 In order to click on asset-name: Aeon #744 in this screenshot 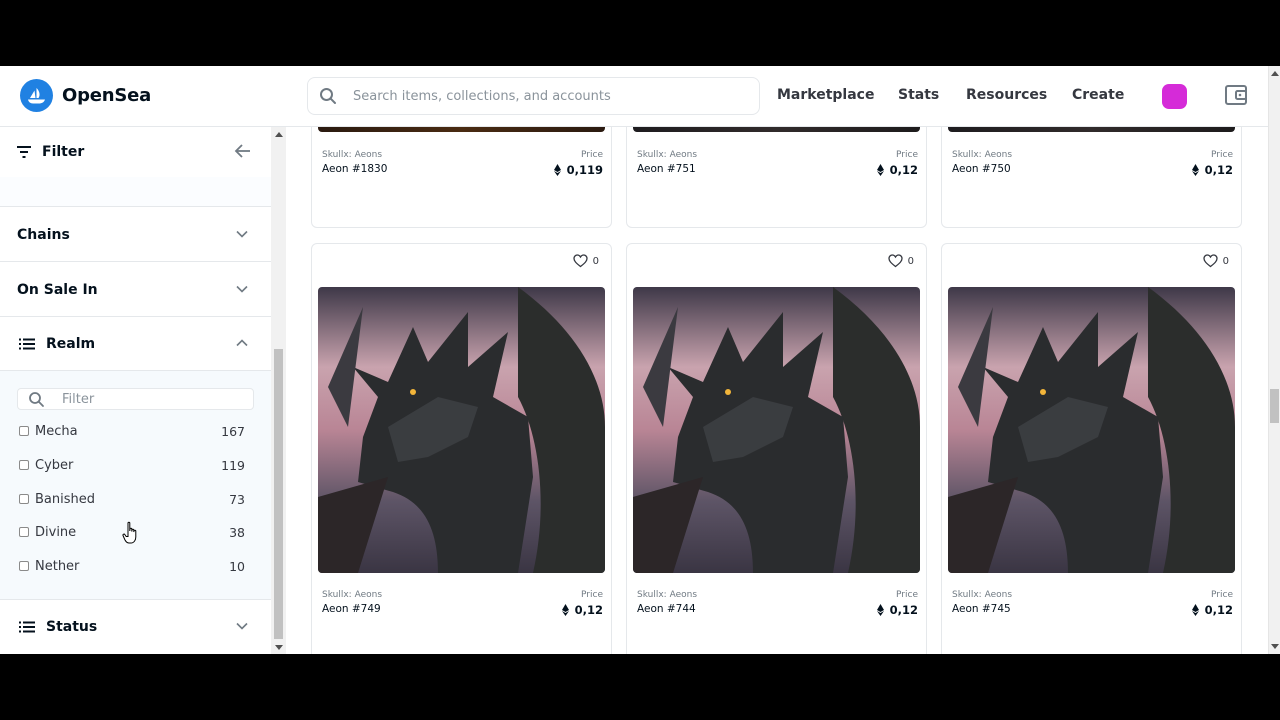, I will do `click(666, 609)`.